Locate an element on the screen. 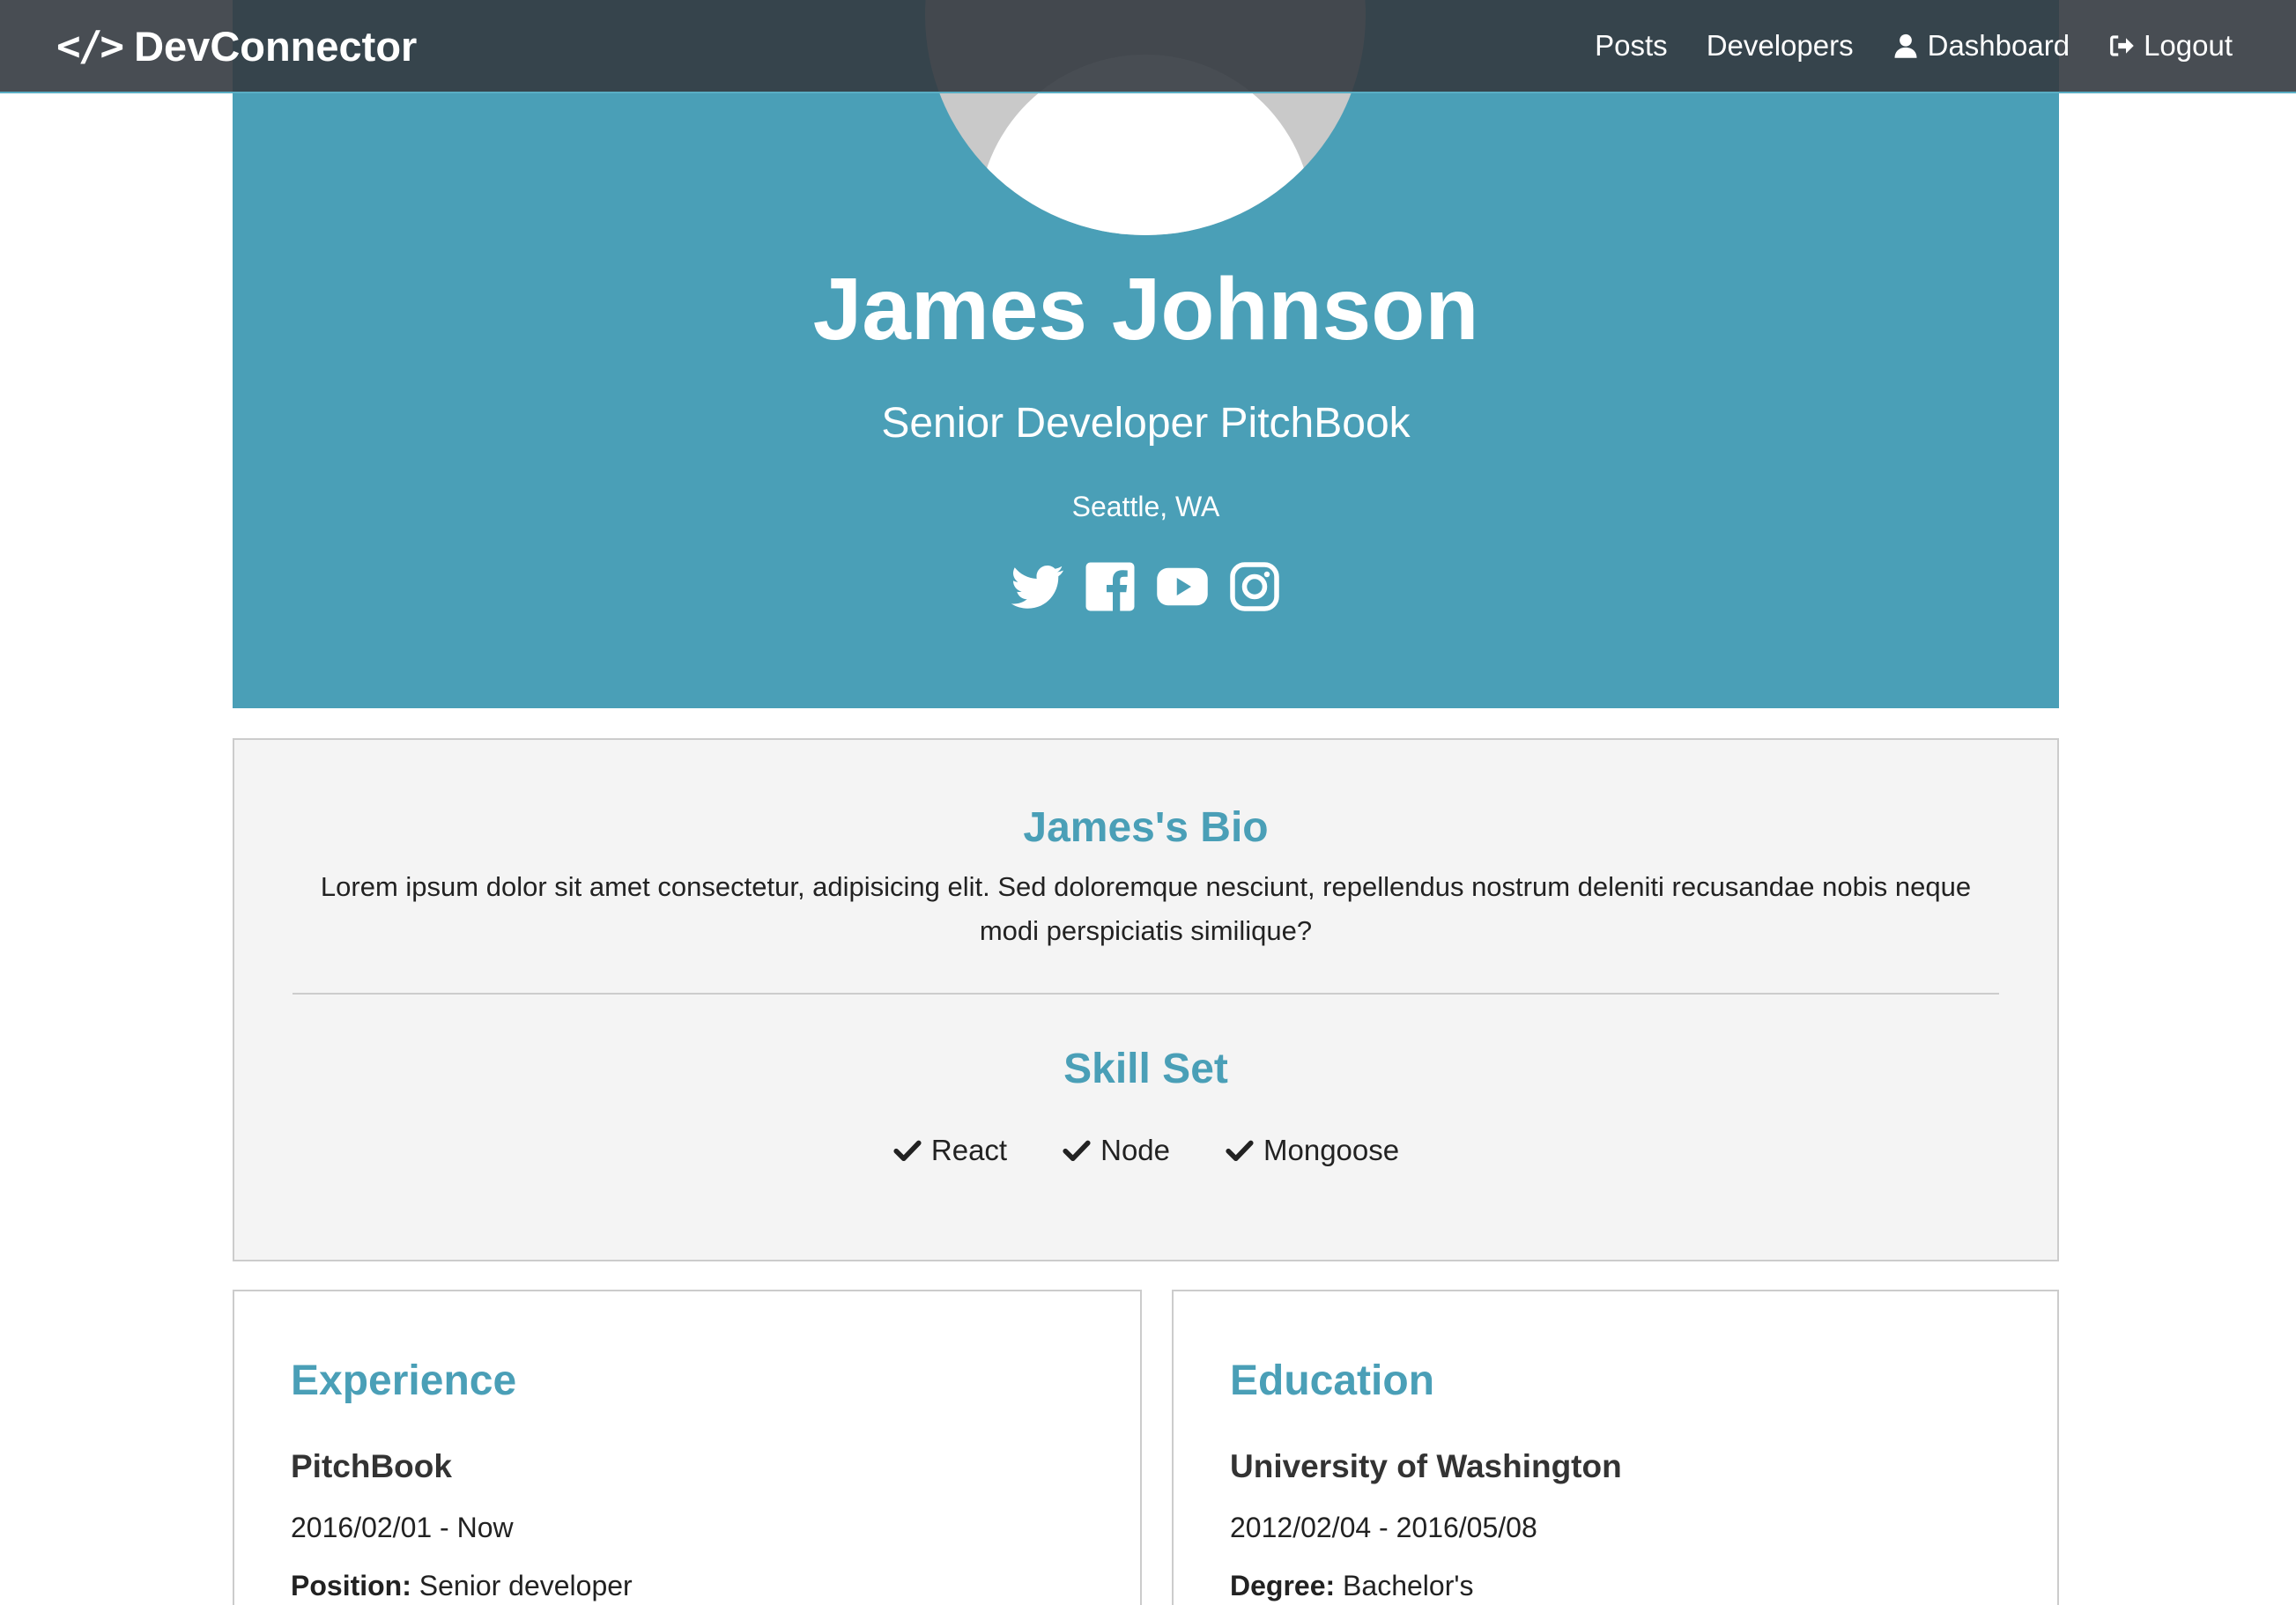 This screenshot has height=1605, width=2296. bio-heading: James's Bio is located at coordinates (1146, 827).